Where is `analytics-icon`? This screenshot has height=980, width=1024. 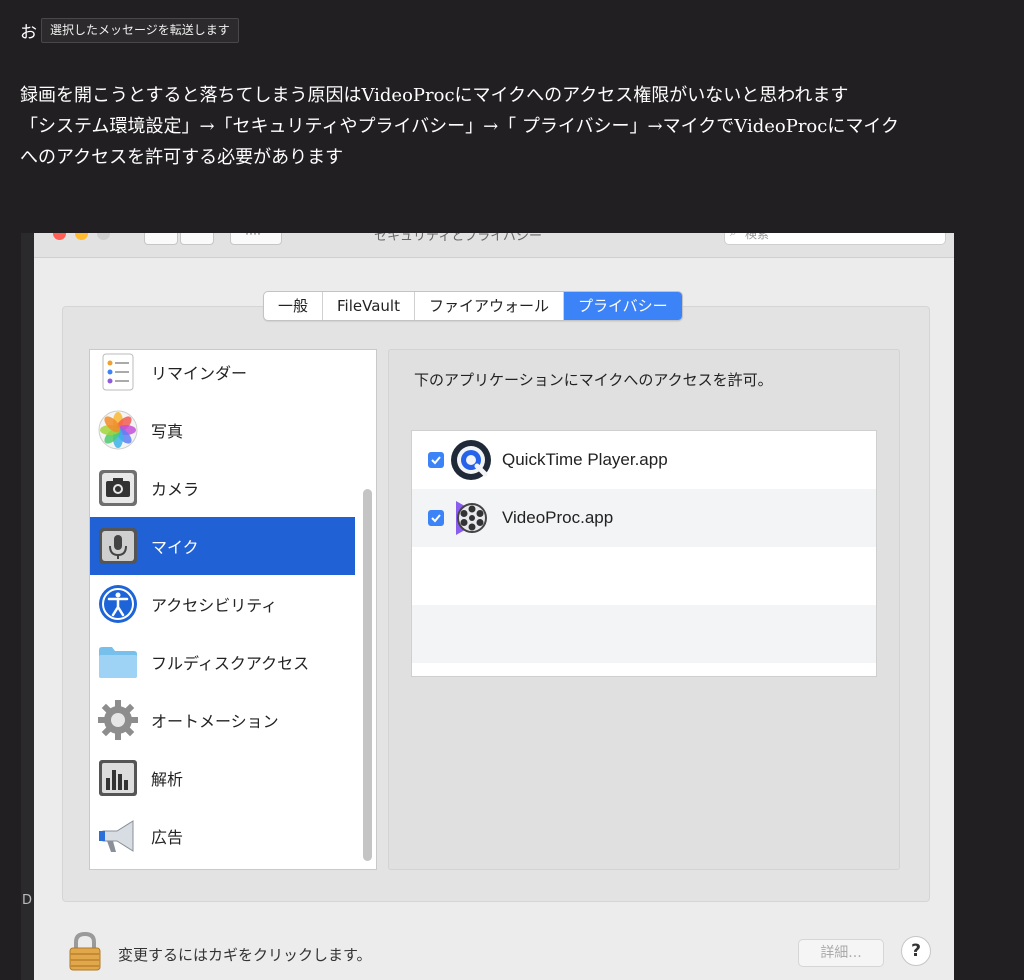
analytics-icon is located at coordinates (118, 778).